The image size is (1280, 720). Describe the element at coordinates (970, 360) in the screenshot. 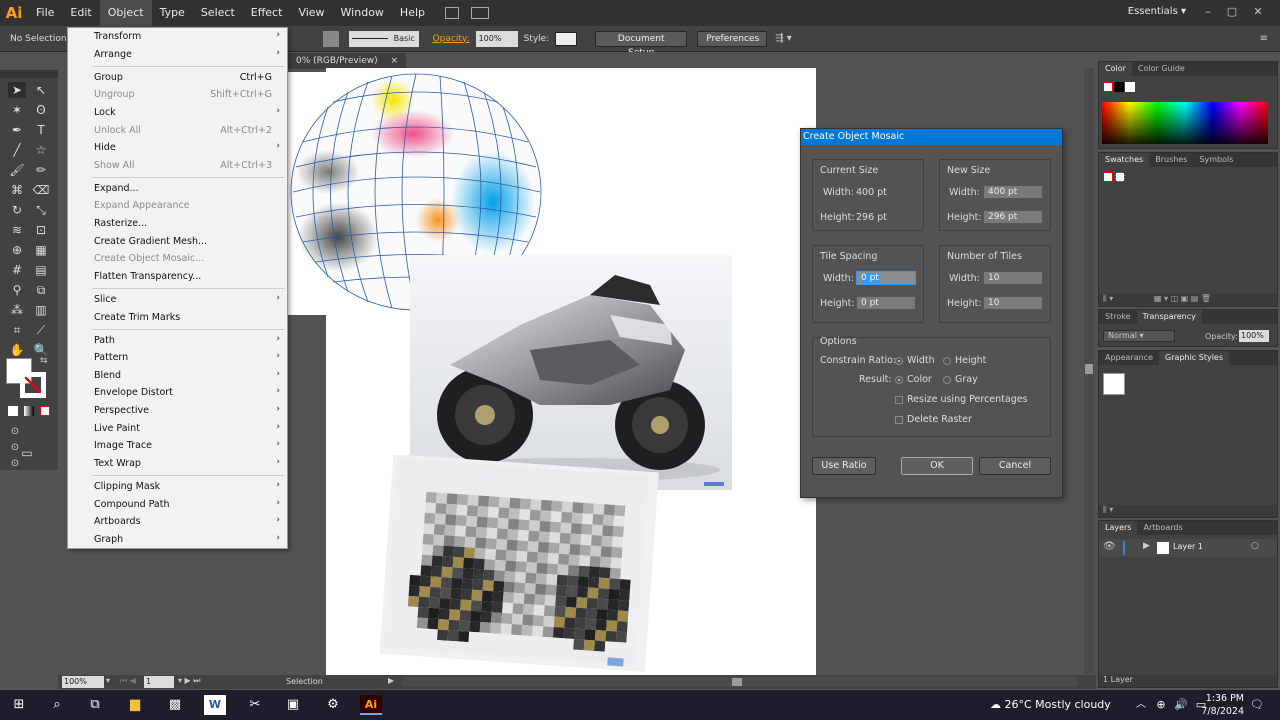

I see `constrain-height-label: Height` at that location.